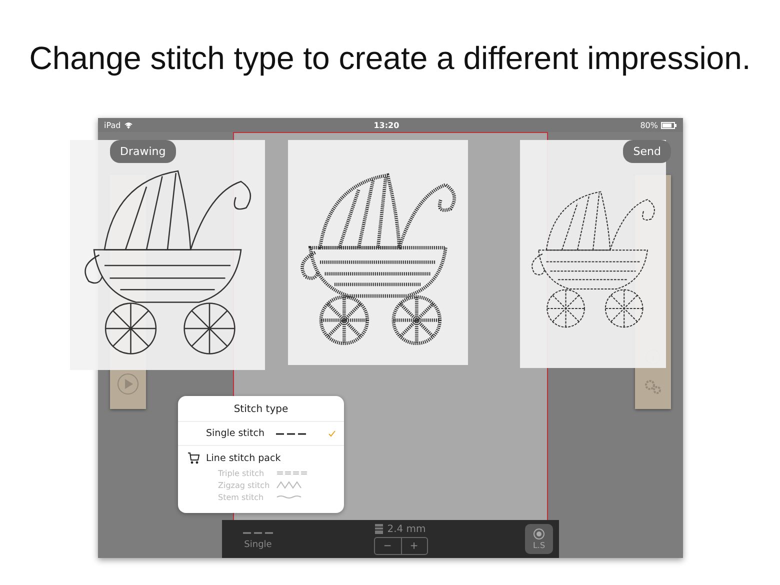 The image size is (780, 585). Describe the element at coordinates (539, 534) in the screenshot. I see `target-icon` at that location.